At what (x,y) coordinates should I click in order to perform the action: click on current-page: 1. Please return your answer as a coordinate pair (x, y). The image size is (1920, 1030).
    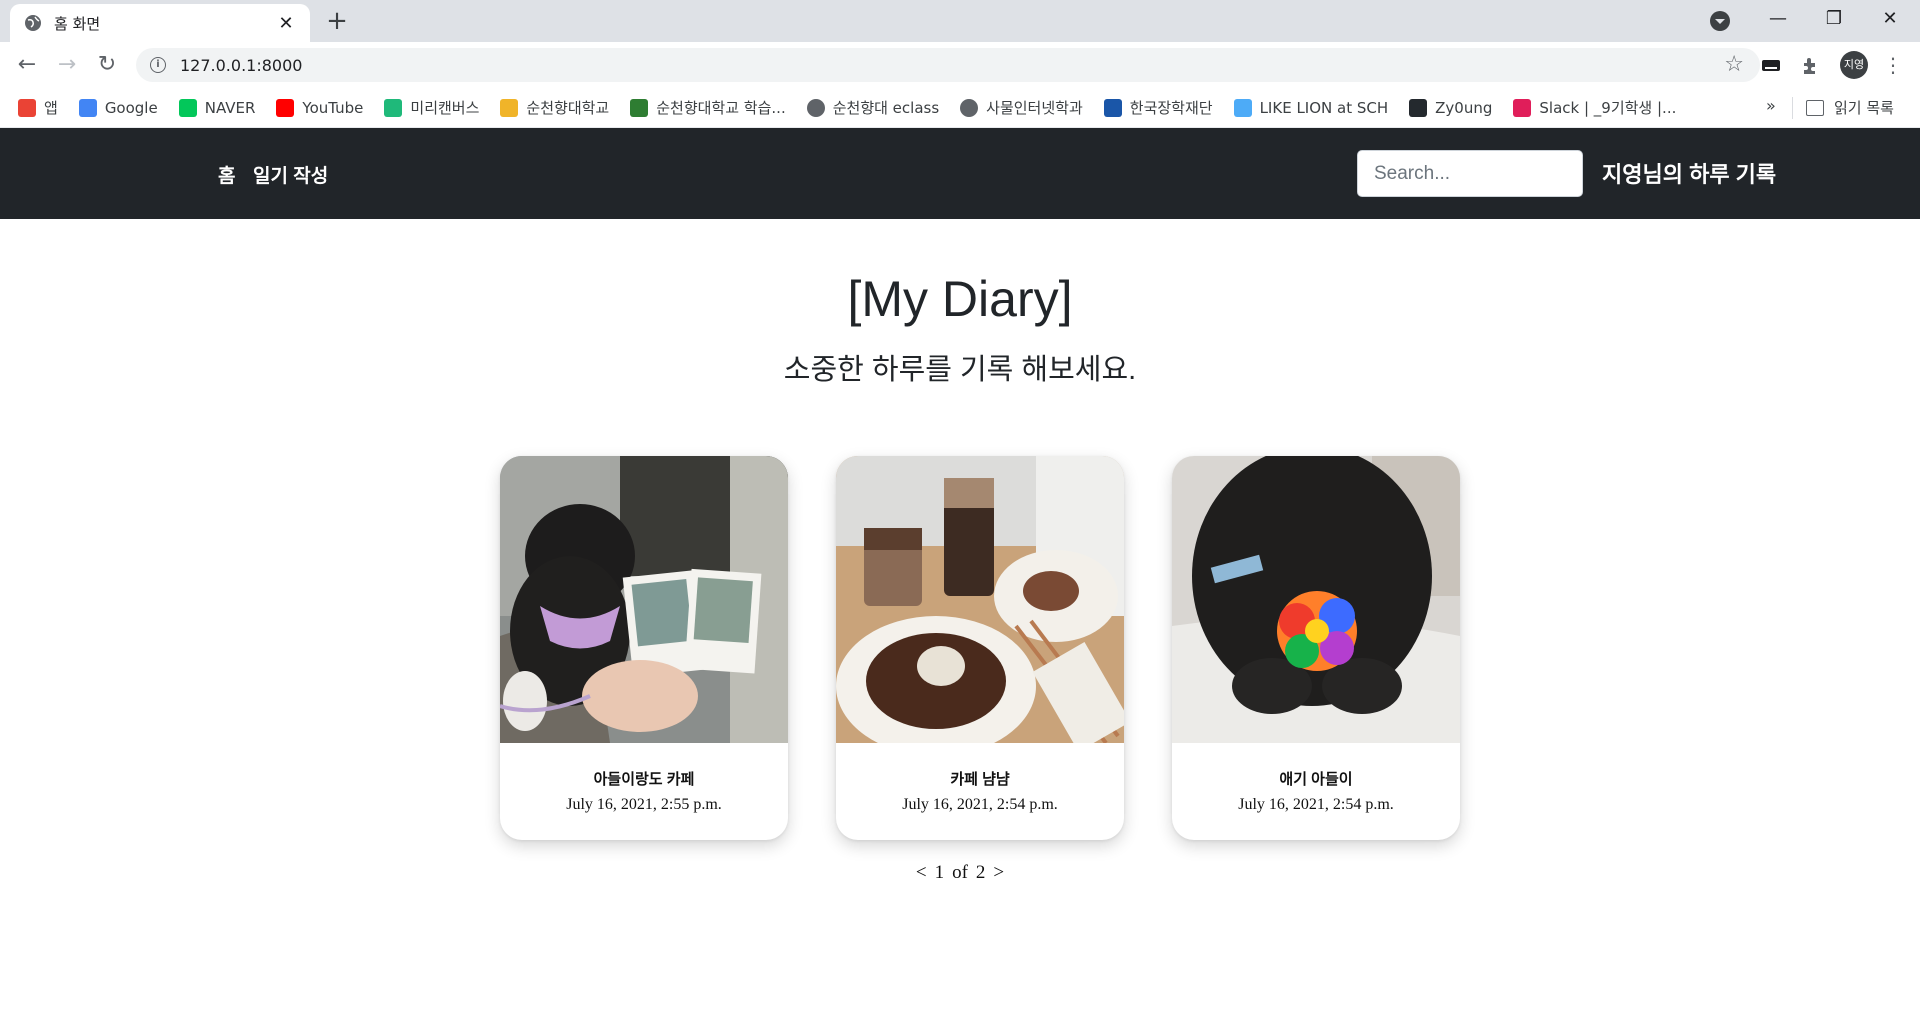
    Looking at the image, I should click on (939, 872).